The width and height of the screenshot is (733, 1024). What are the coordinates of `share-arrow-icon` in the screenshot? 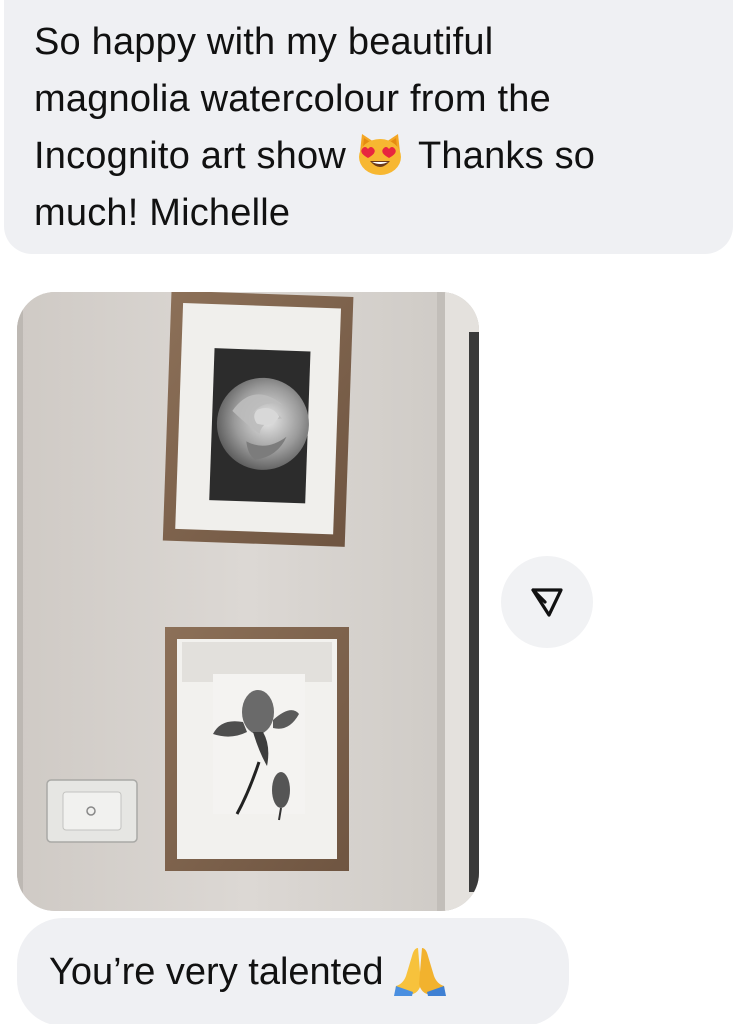 It's located at (547, 602).